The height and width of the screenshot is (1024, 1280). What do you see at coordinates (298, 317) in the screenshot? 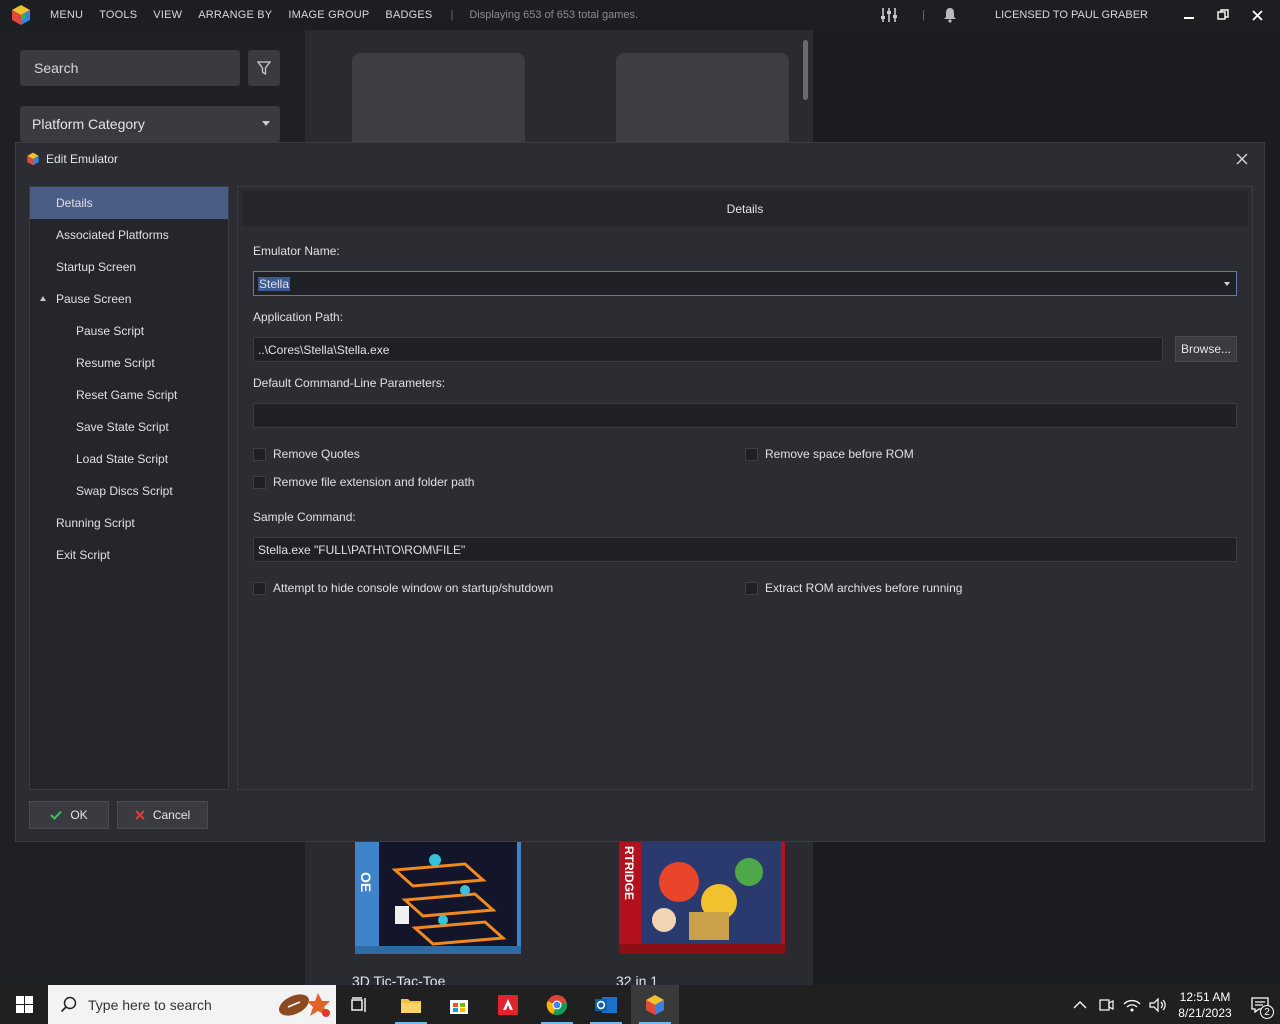
I see `application-path-label: Application Path:` at bounding box center [298, 317].